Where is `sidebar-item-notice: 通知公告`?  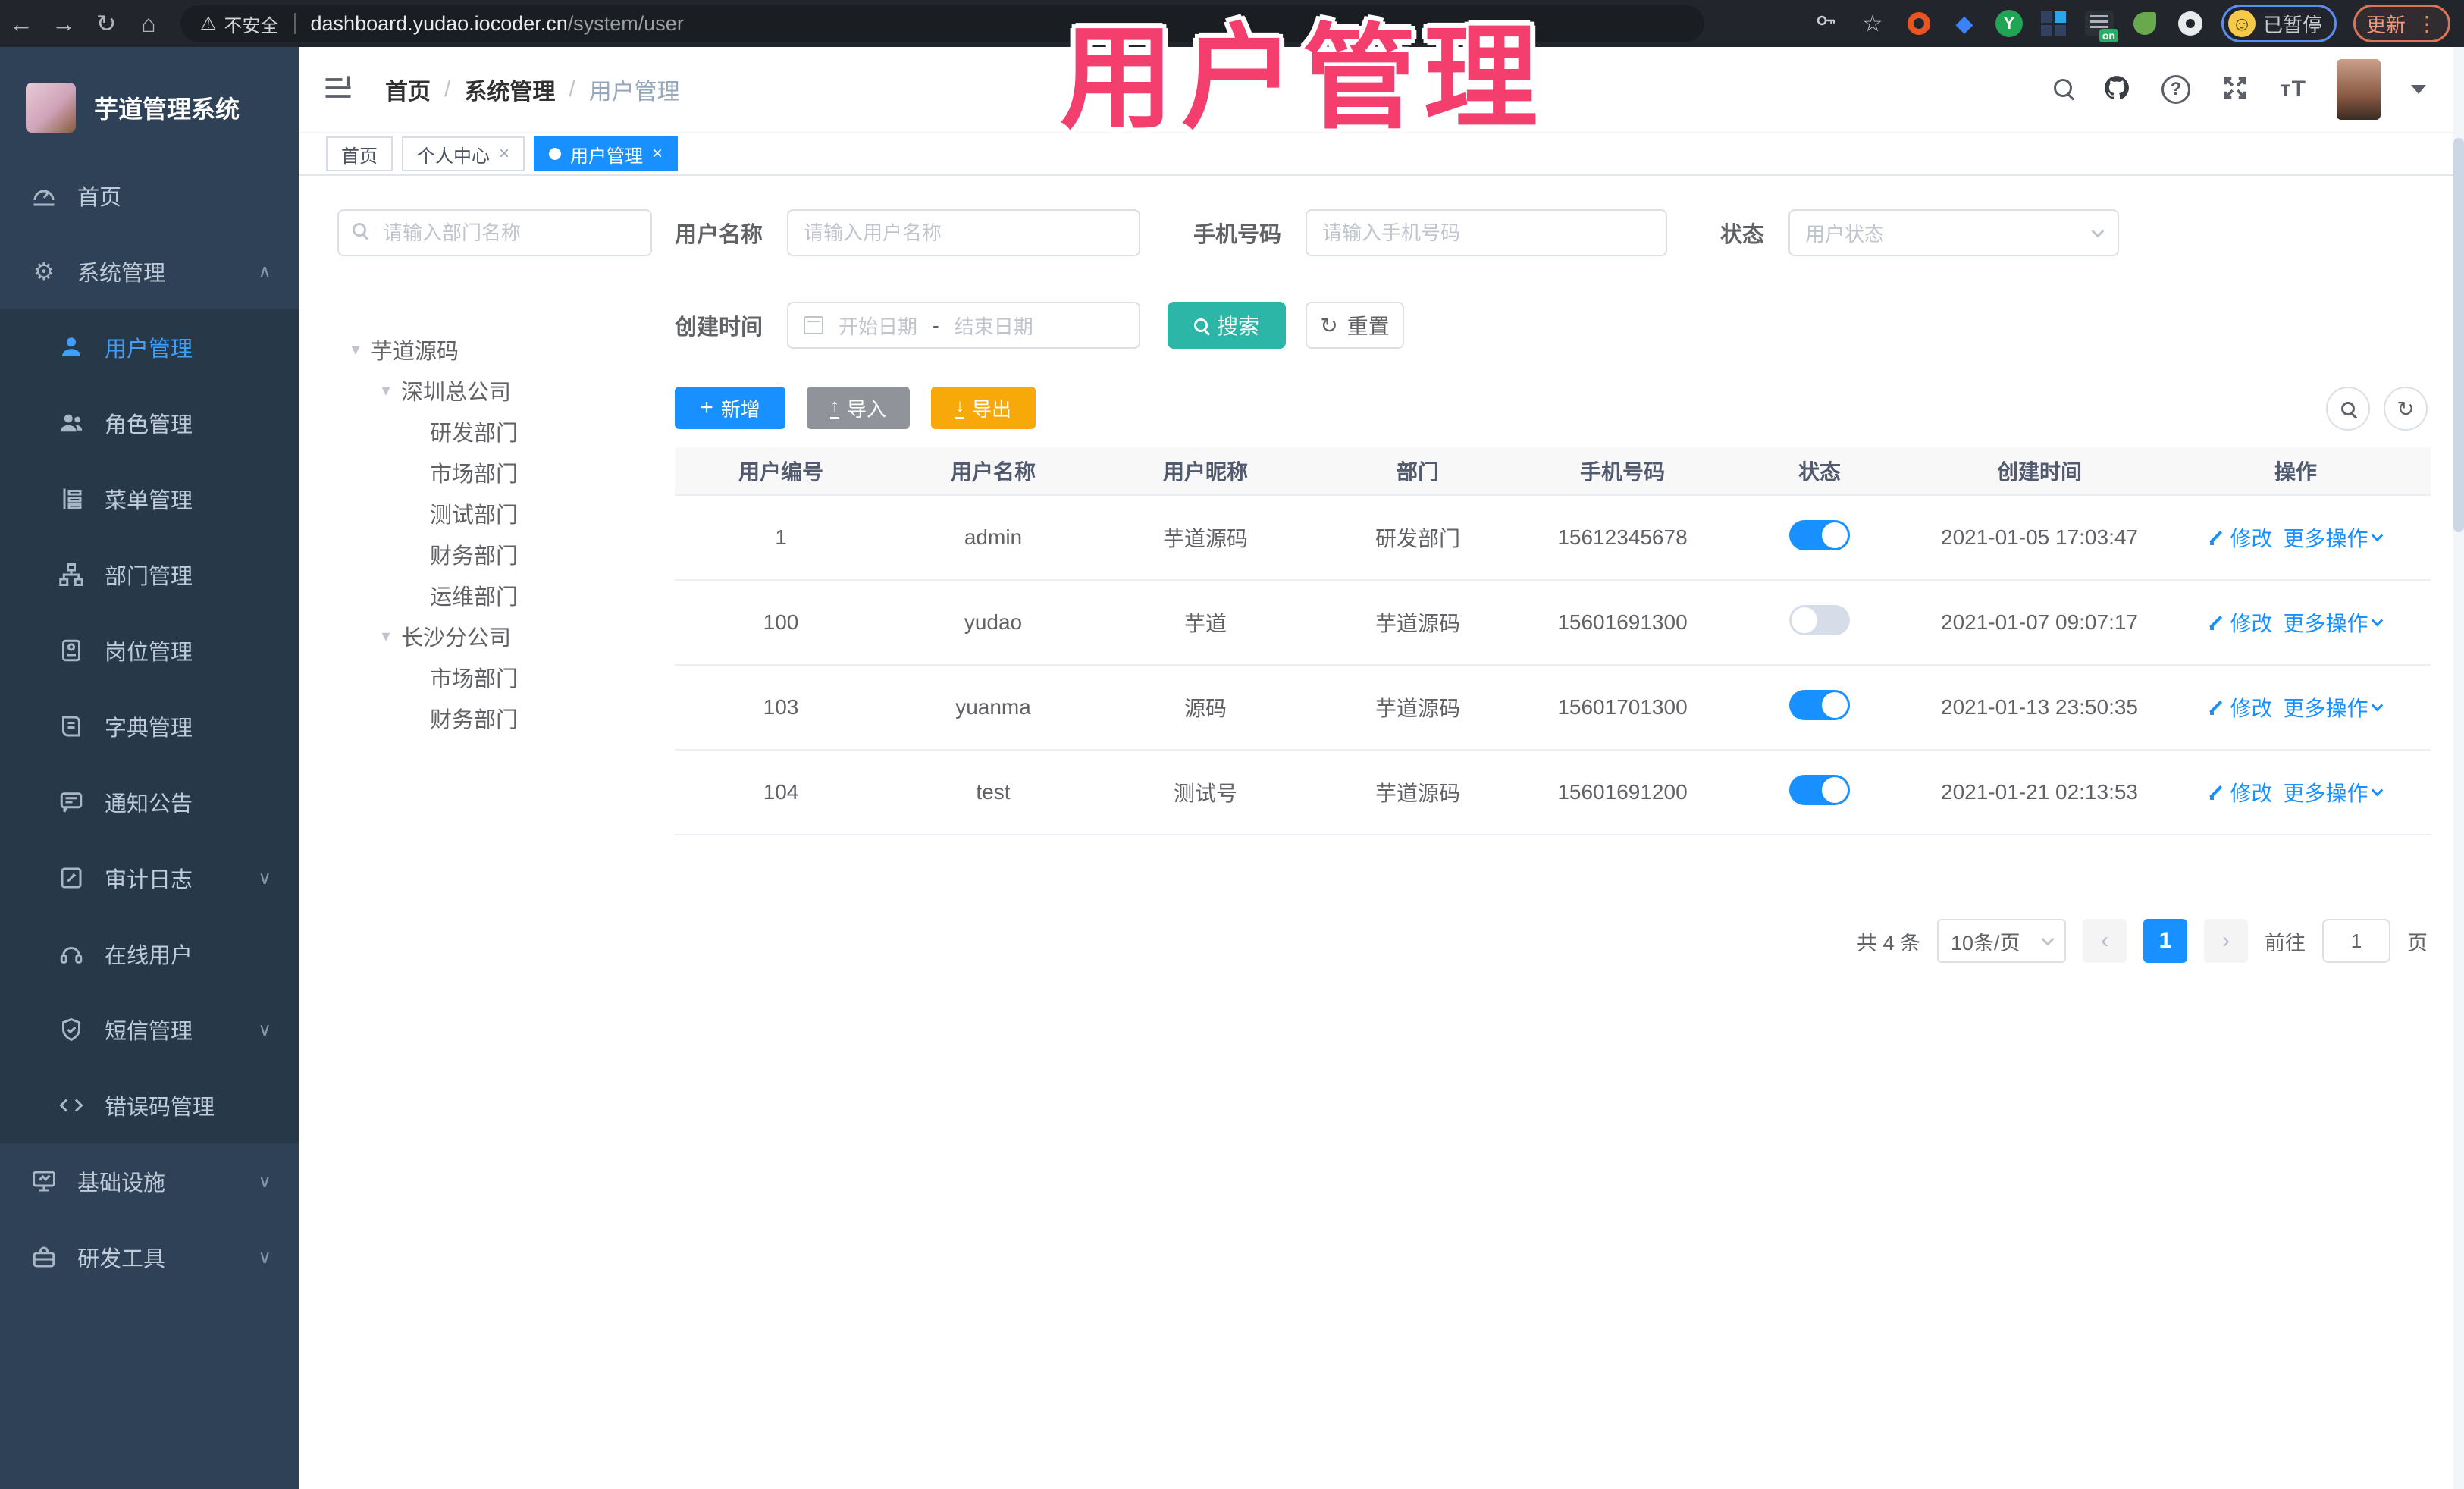 sidebar-item-notice: 通知公告 is located at coordinates (150, 802).